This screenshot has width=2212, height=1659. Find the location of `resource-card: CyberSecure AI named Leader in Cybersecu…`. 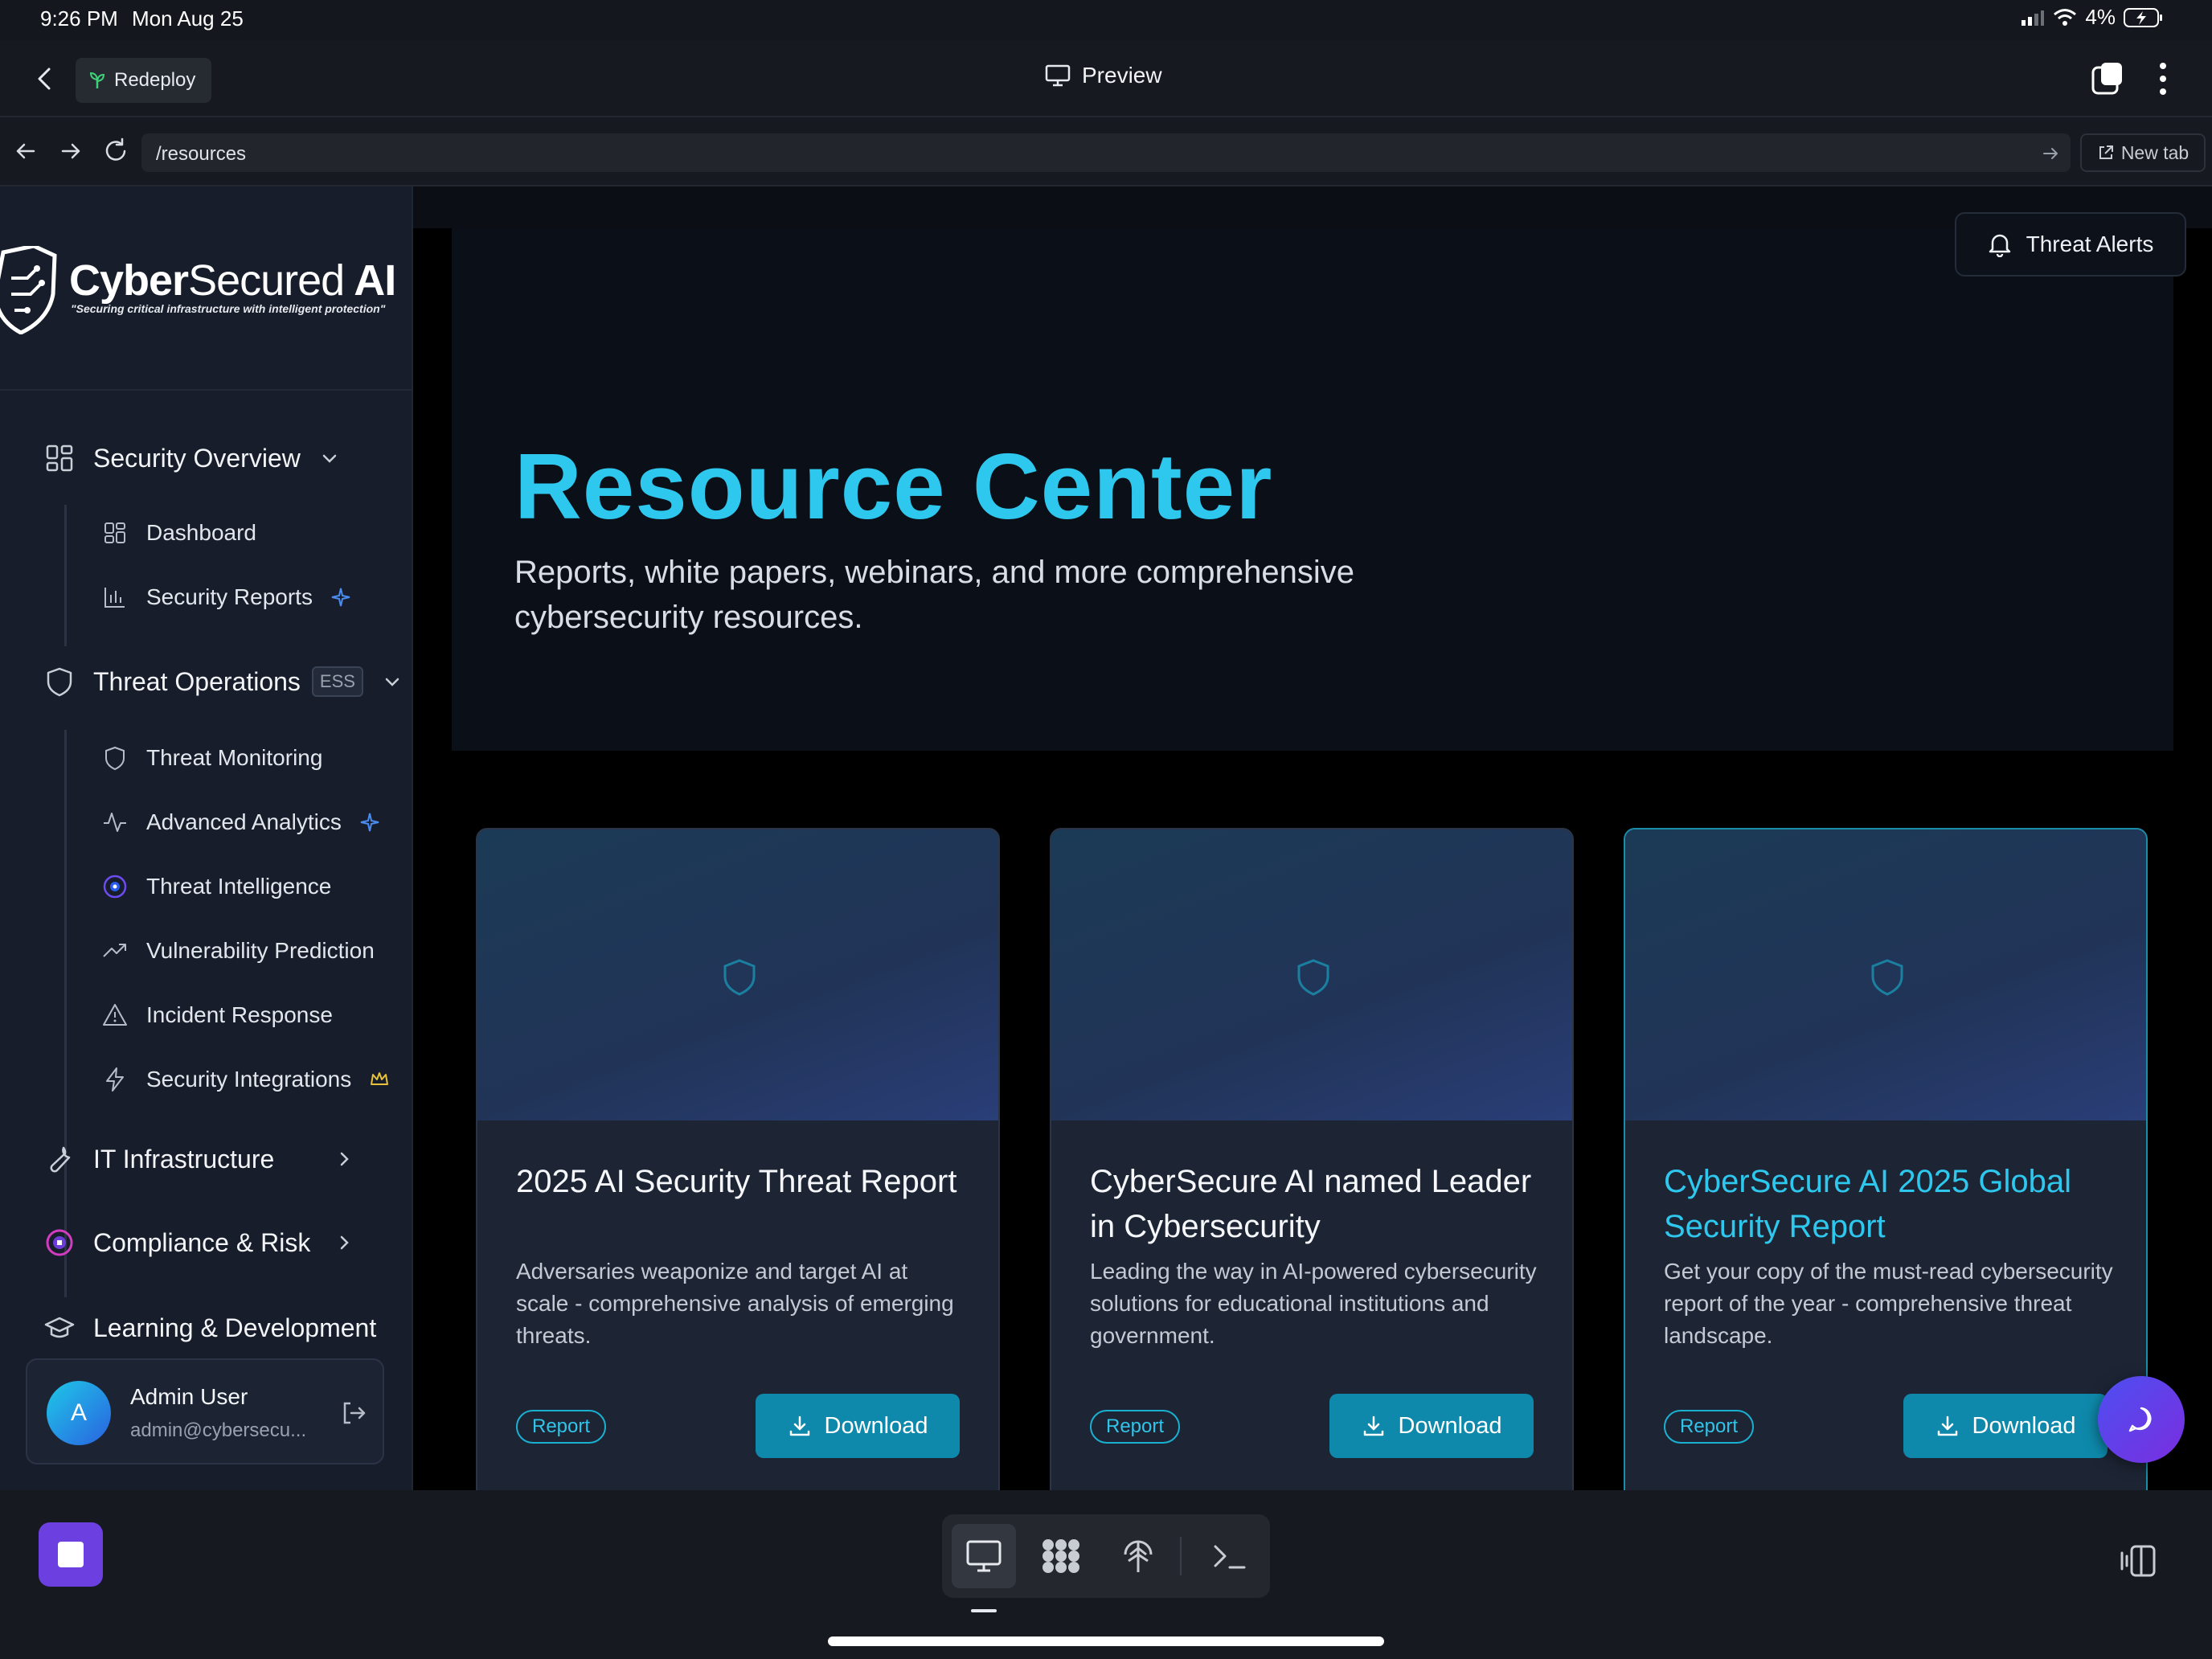

resource-card: CyberSecure AI named Leader in Cybersecu… is located at coordinates (1312, 1159).